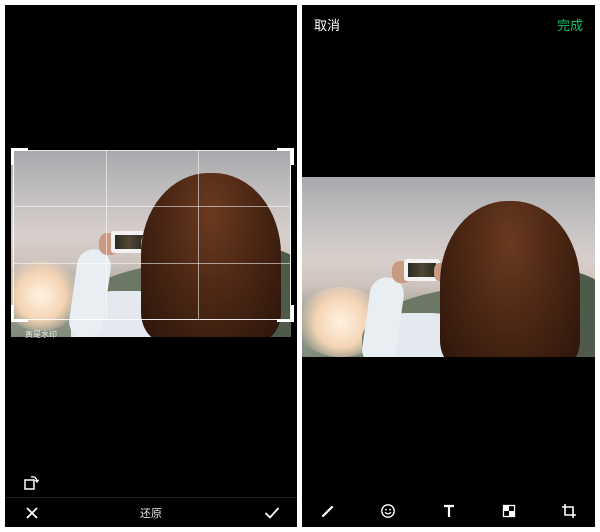  I want to click on text-icon, so click(449, 510).